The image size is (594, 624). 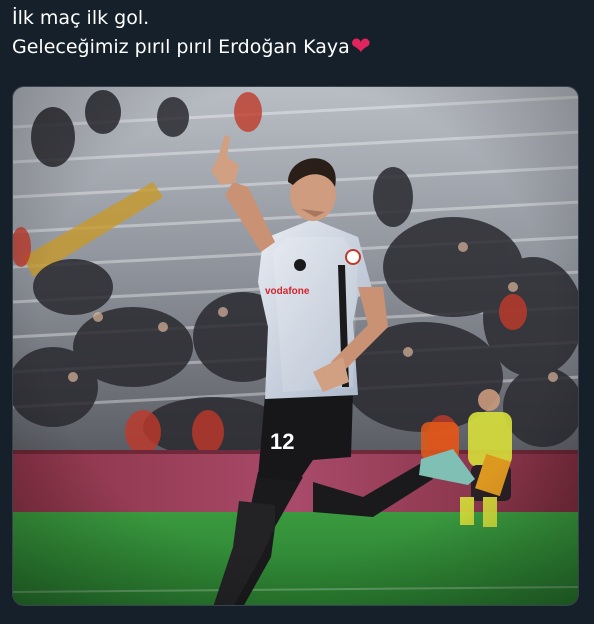 What do you see at coordinates (81, 18) in the screenshot?
I see `tweet-text-line-1: İlk maç ilk gol.` at bounding box center [81, 18].